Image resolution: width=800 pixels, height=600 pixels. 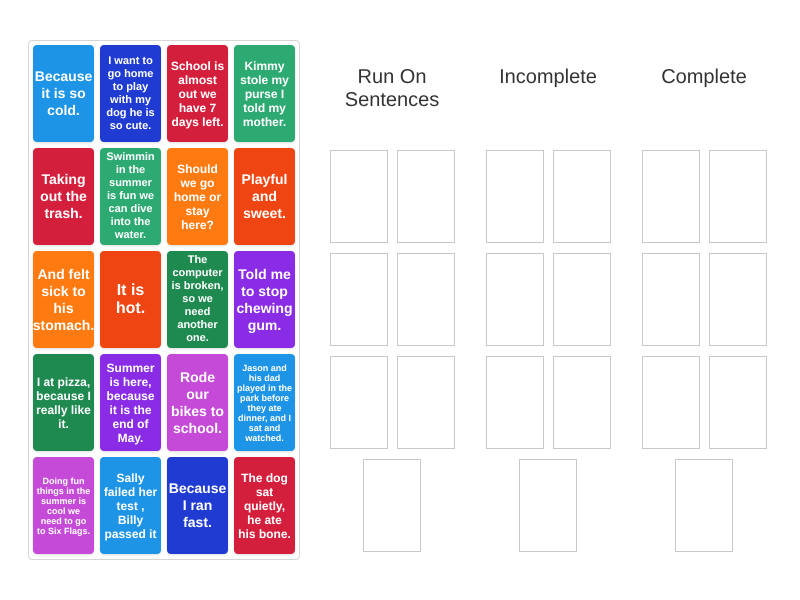 What do you see at coordinates (63, 93) in the screenshot?
I see `word-card: Because it is so cold.` at bounding box center [63, 93].